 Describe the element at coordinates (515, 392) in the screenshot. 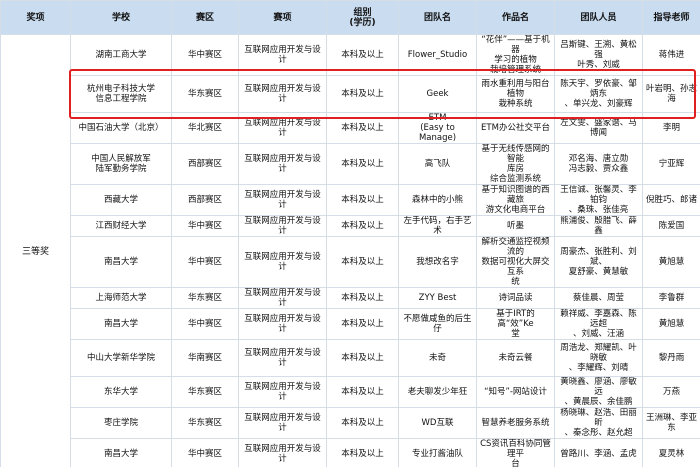

I see `work-cell: “知号”-网站设计` at that location.